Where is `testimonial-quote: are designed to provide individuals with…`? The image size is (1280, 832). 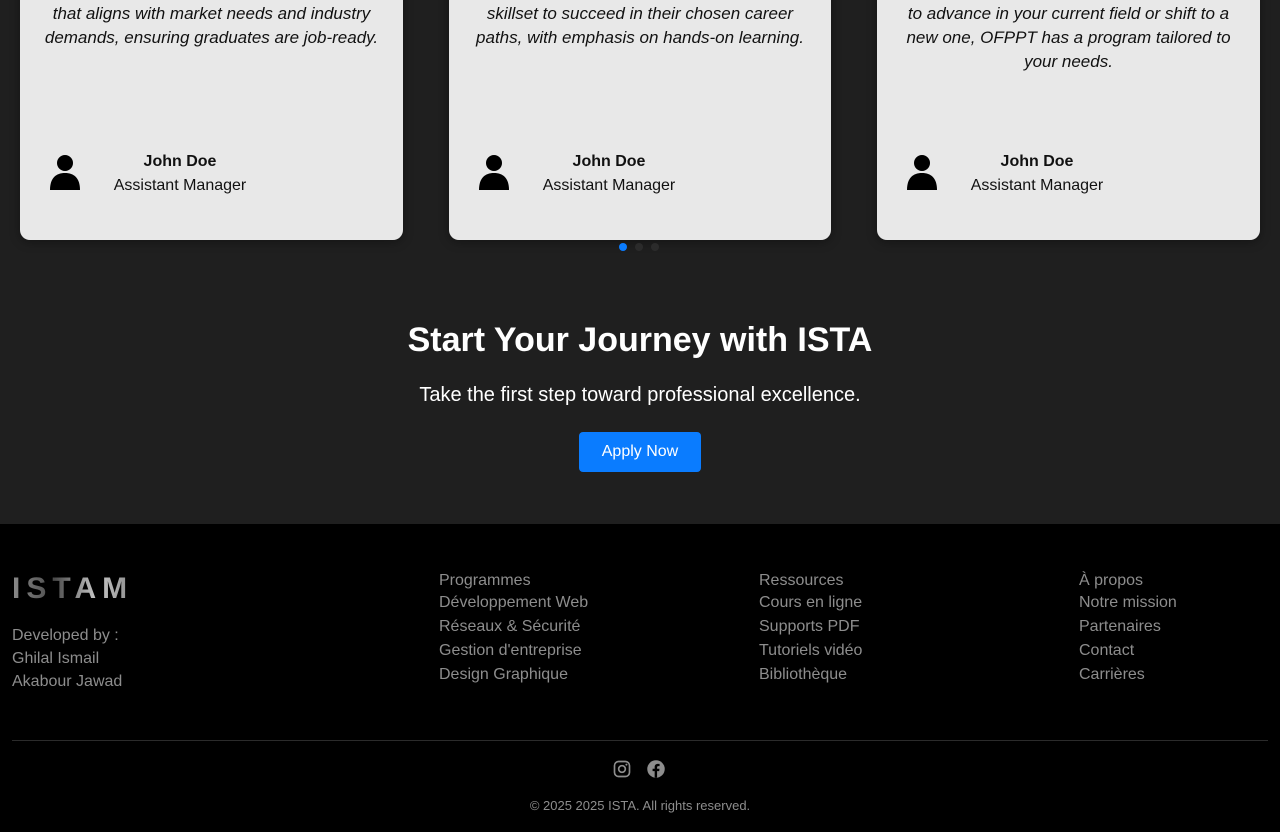
testimonial-quote: are designed to provide individuals with… is located at coordinates (640, 25).